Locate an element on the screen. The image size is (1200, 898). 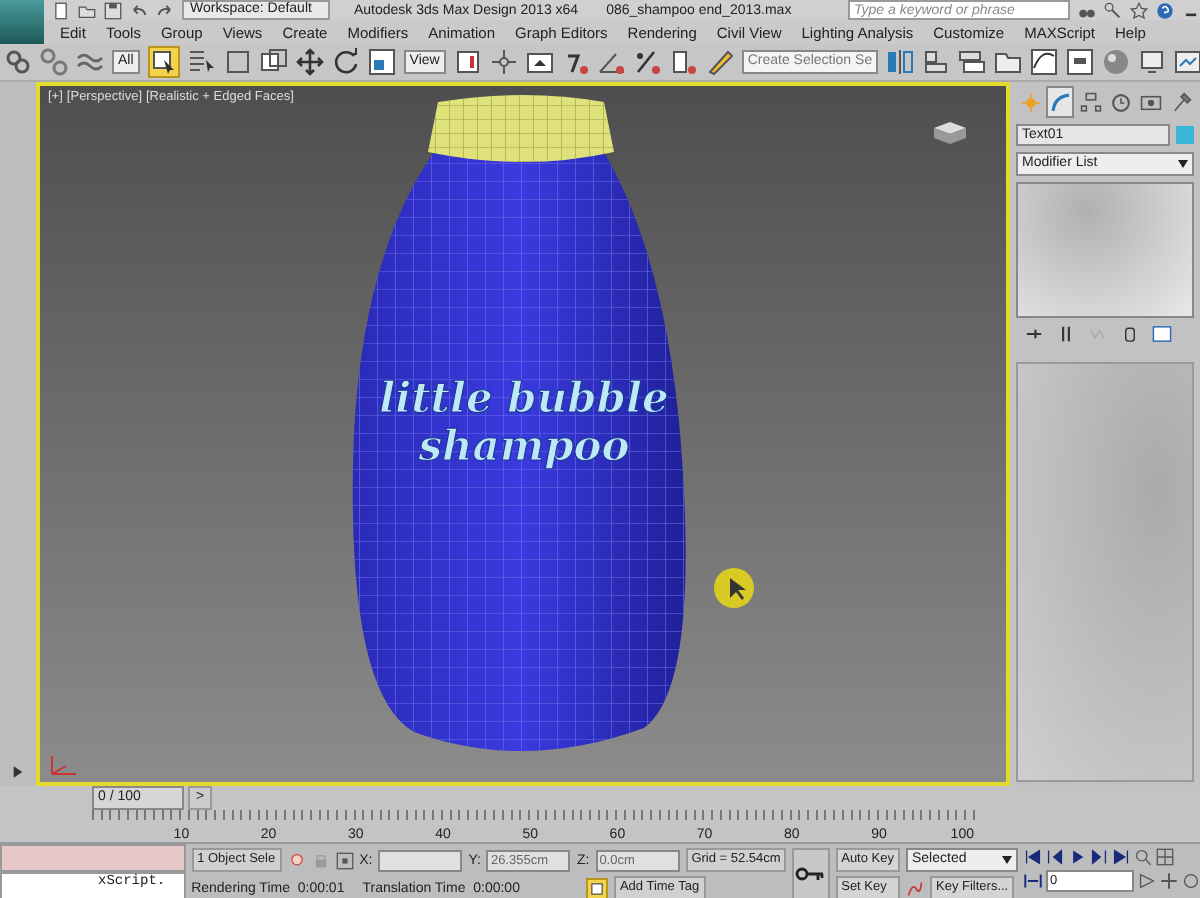
go-to-start-icon is located at coordinates (1033, 857).